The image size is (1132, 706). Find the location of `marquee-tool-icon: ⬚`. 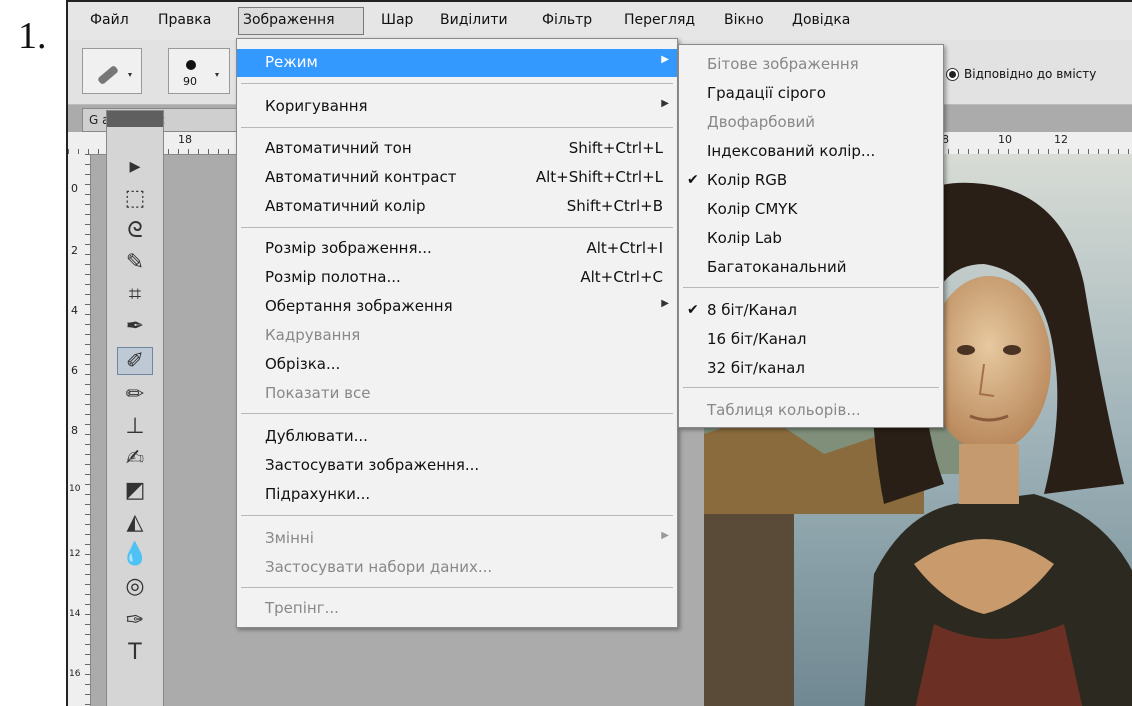

marquee-tool-icon: ⬚ is located at coordinates (135, 199).